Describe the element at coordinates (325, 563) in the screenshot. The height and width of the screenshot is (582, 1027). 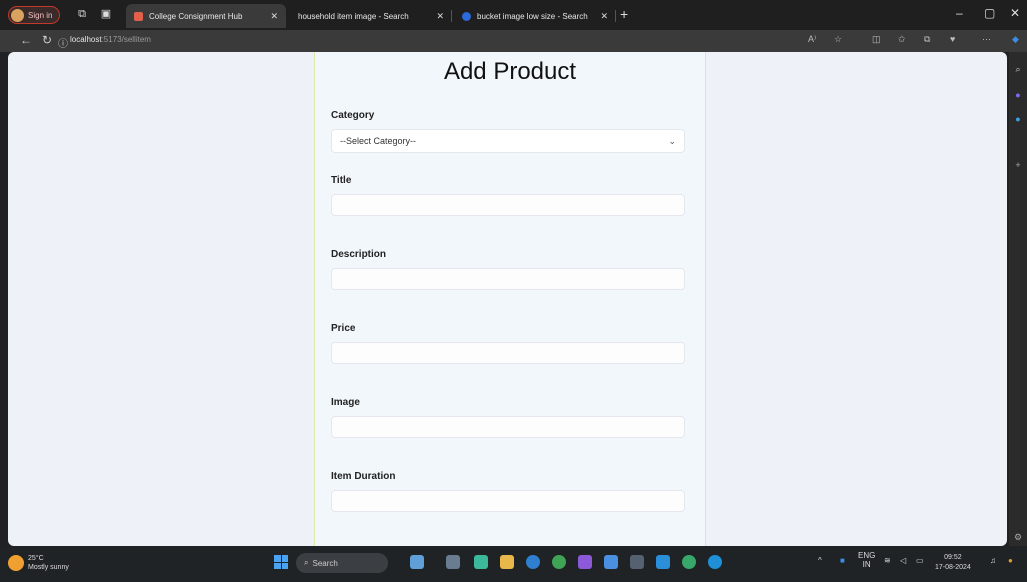
I see `taskbar-search-label: Search` at that location.